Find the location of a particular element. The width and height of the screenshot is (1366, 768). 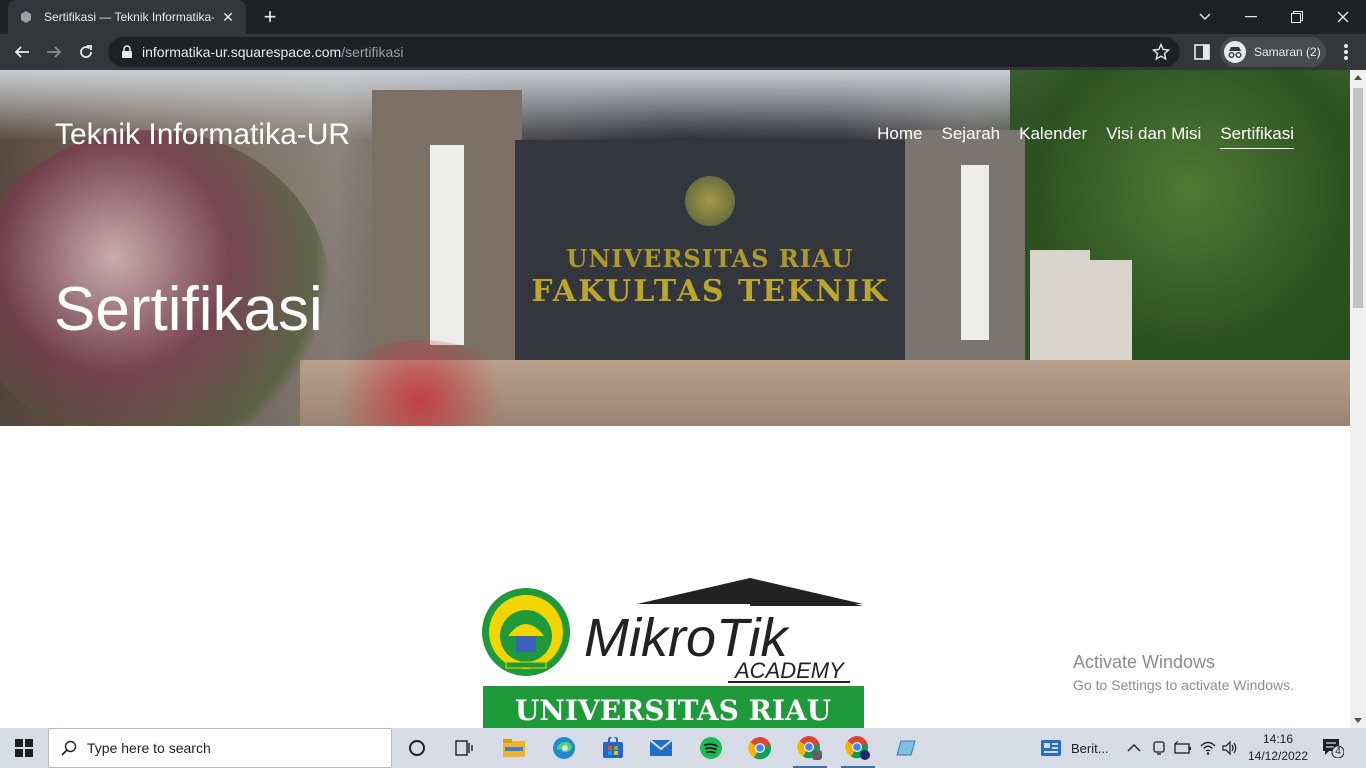

search-placeholder: Type here to search is located at coordinates (149, 748).